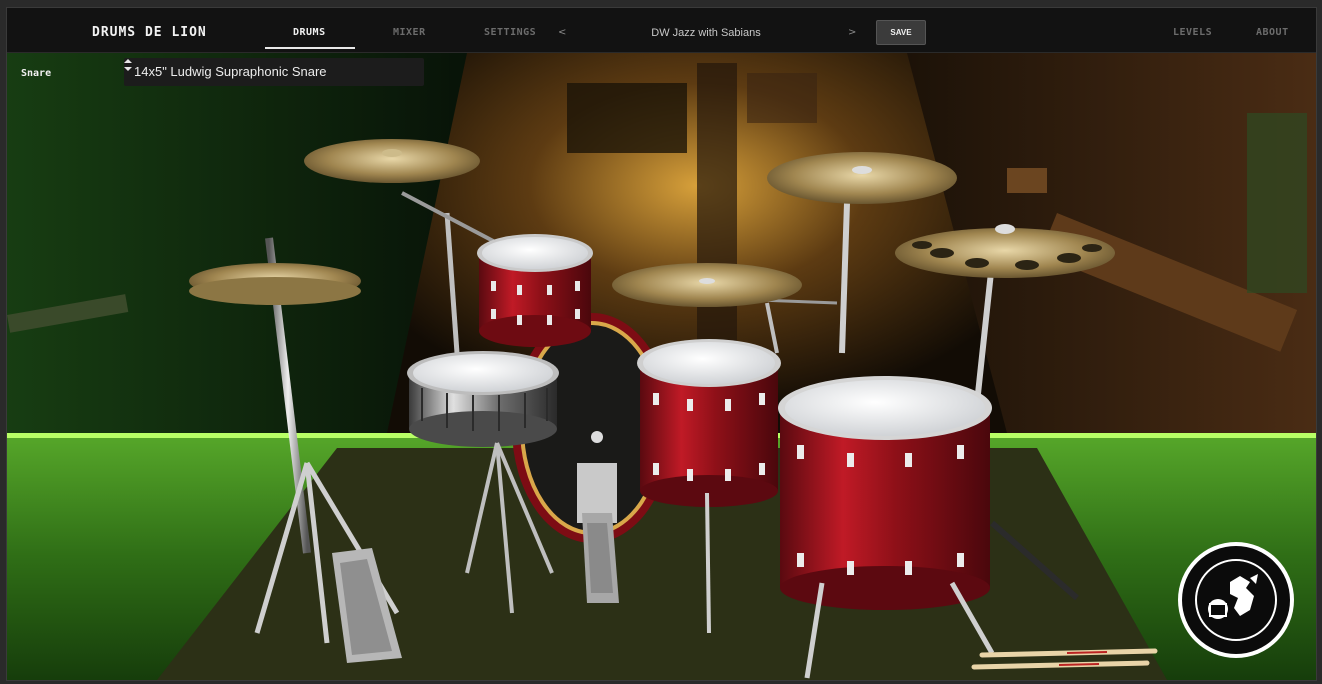 The height and width of the screenshot is (684, 1322). I want to click on brand-logo-text: DRUMS DE LION, so click(149, 32).